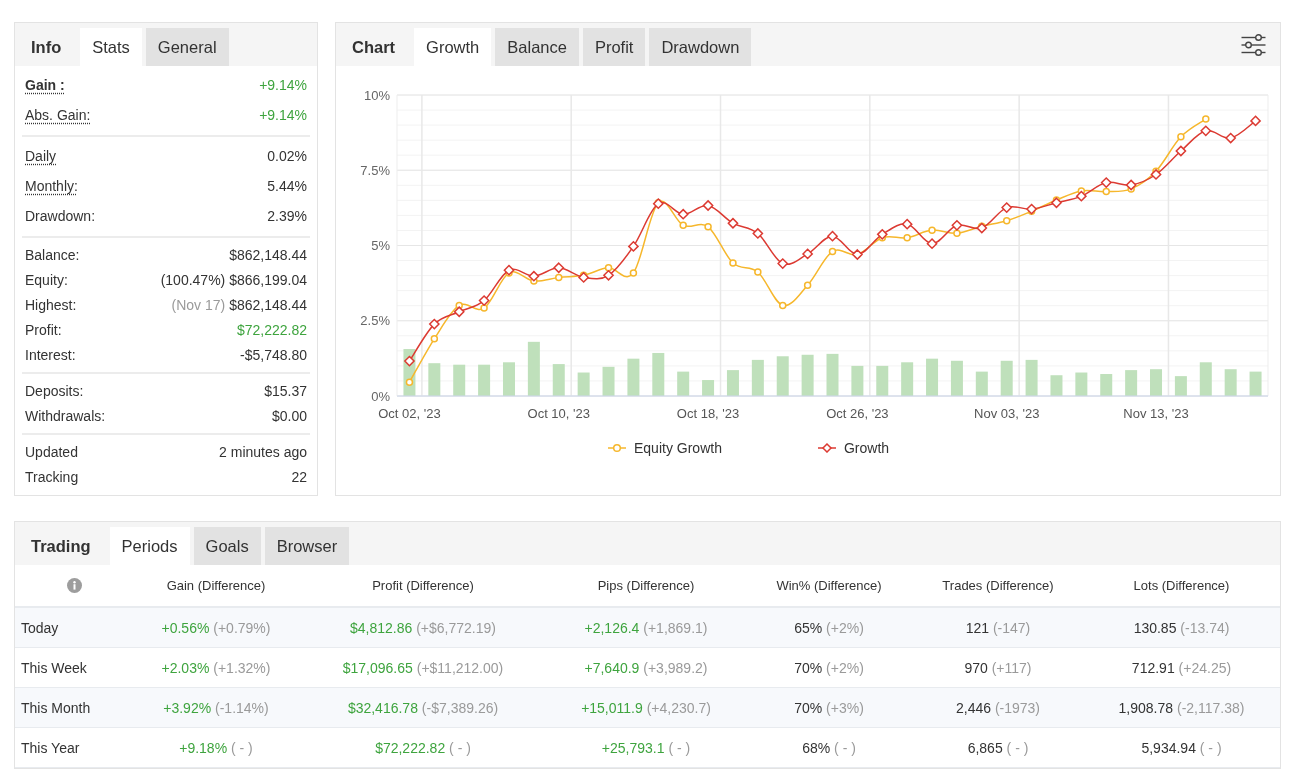 This screenshot has height=782, width=1290. What do you see at coordinates (866, 448) in the screenshot?
I see `legend-label: Growth` at bounding box center [866, 448].